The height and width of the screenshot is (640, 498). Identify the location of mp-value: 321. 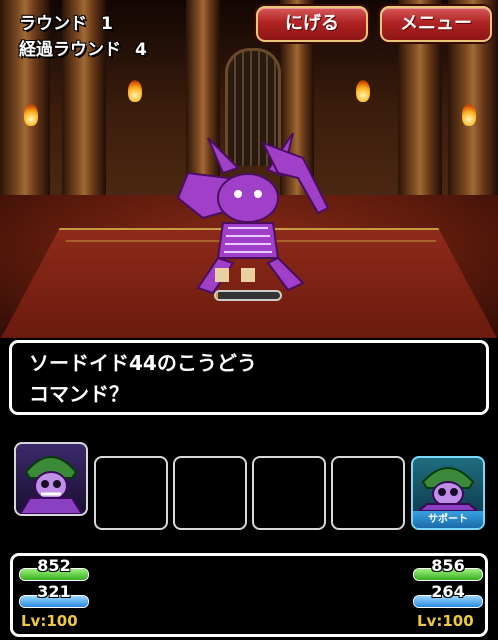
(54, 591).